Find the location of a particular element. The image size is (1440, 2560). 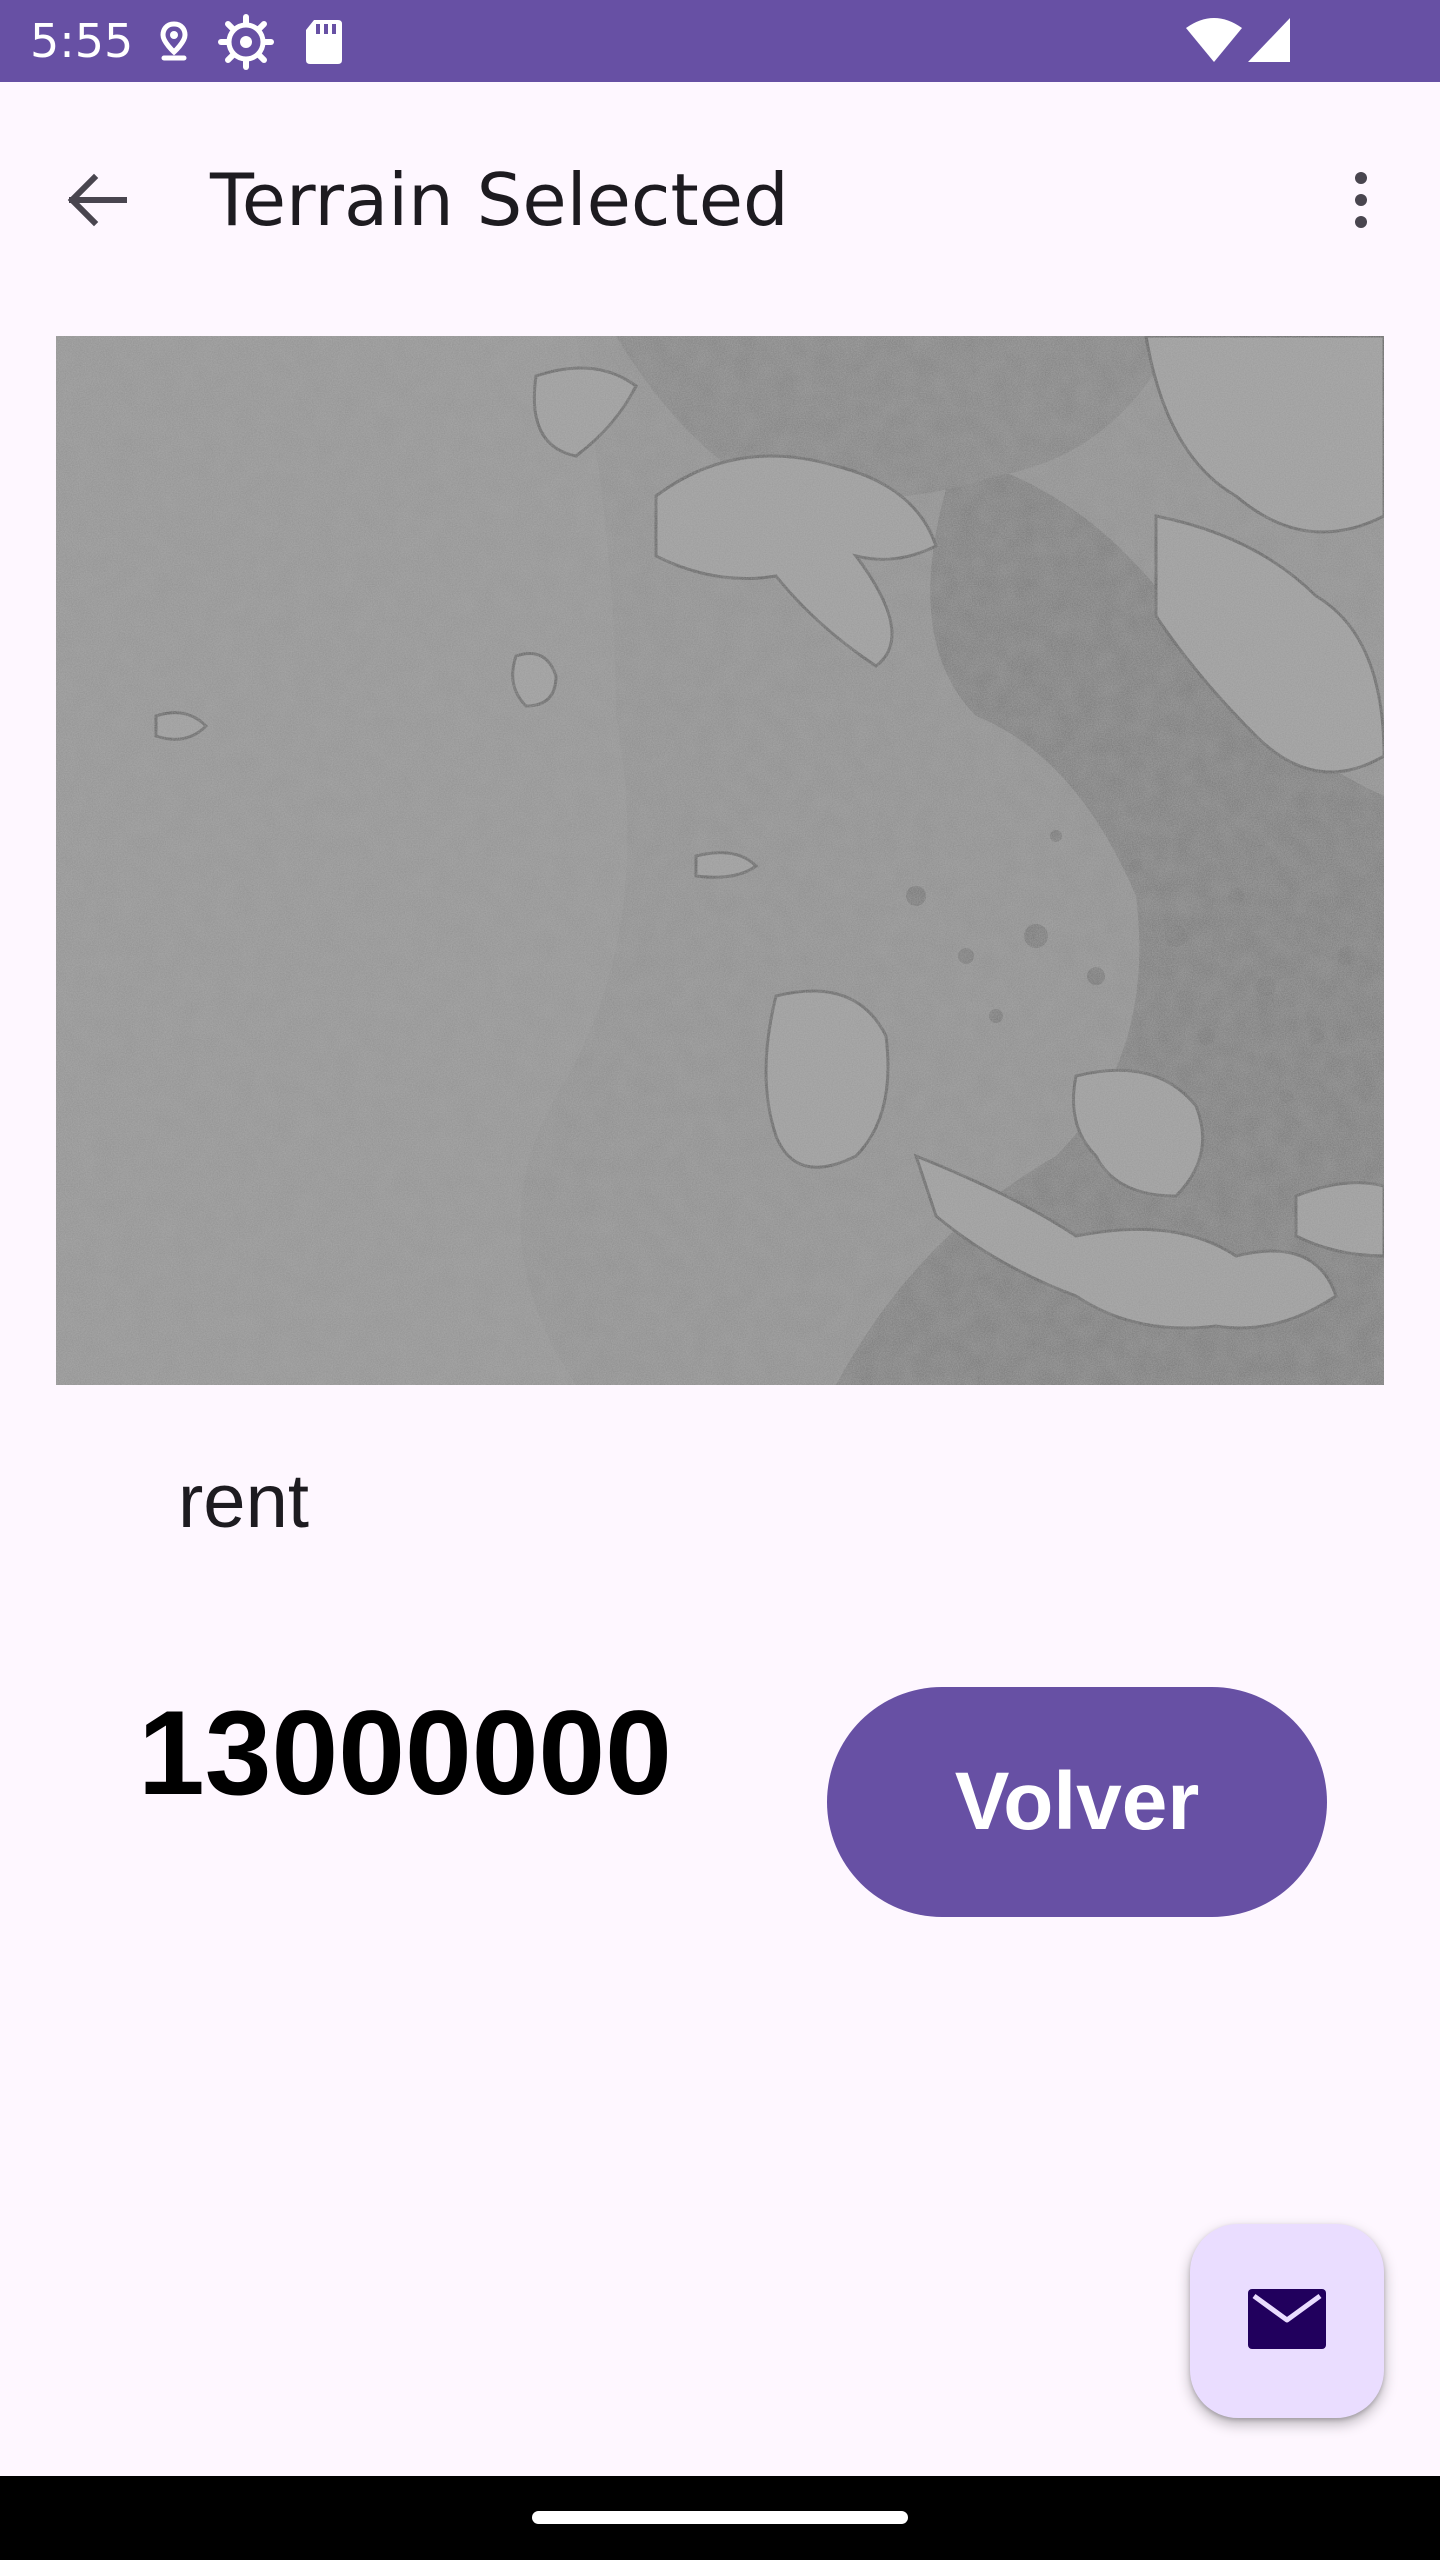

volver-button: Volver is located at coordinates (1077, 1802).